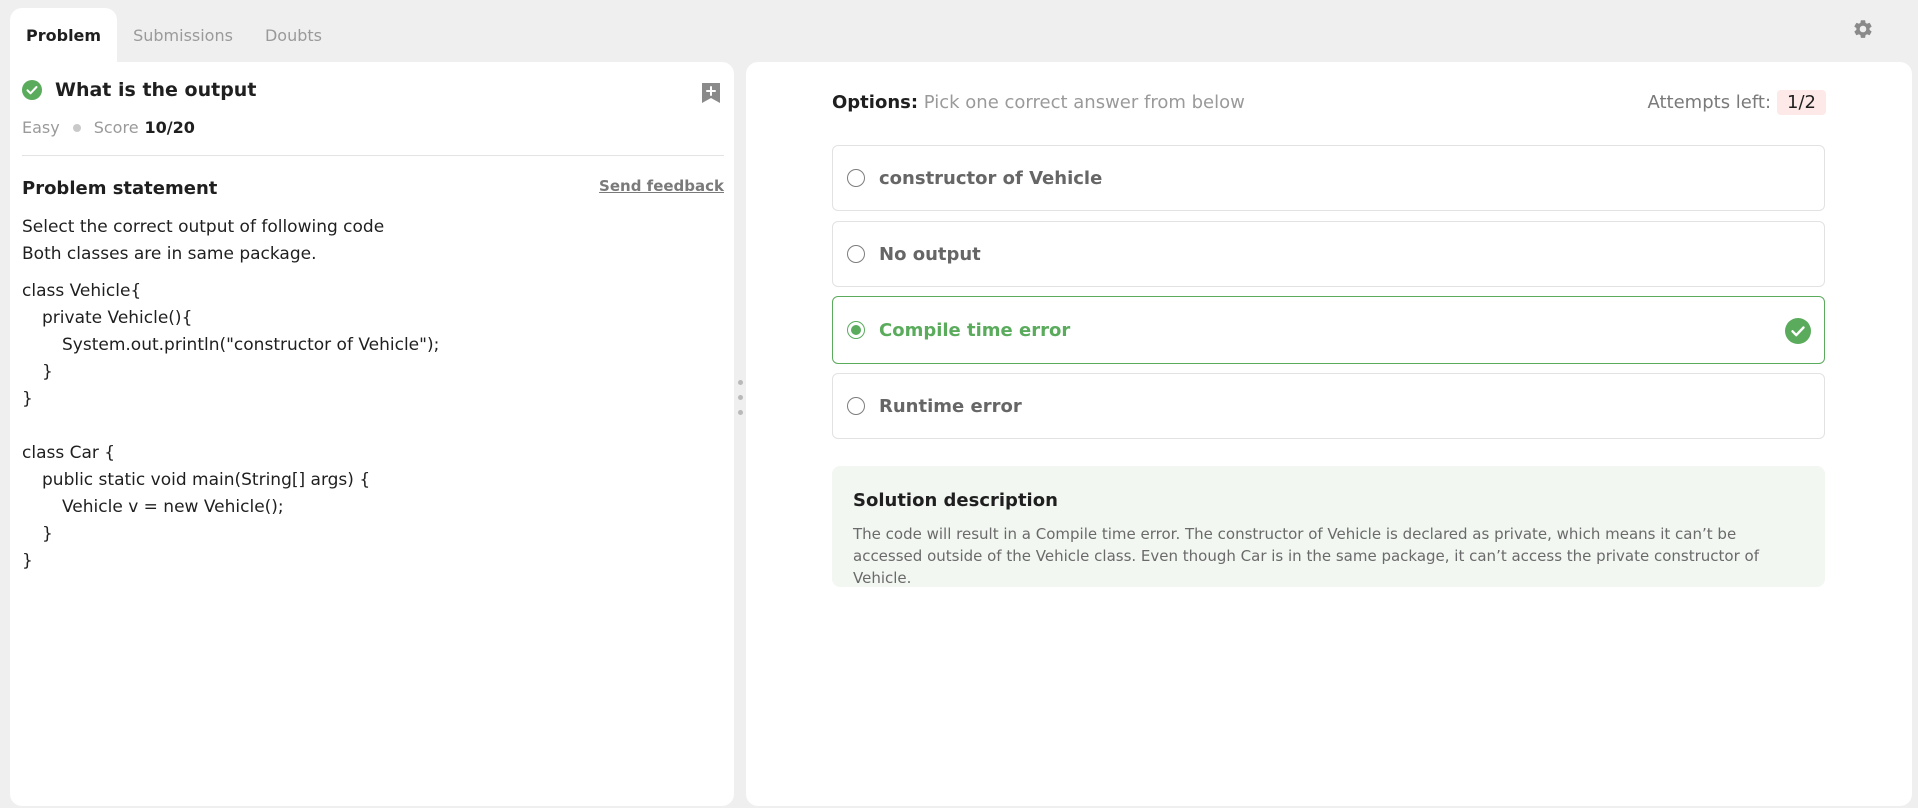 The image size is (1918, 808). I want to click on panel-resize-handle, so click(740, 402).